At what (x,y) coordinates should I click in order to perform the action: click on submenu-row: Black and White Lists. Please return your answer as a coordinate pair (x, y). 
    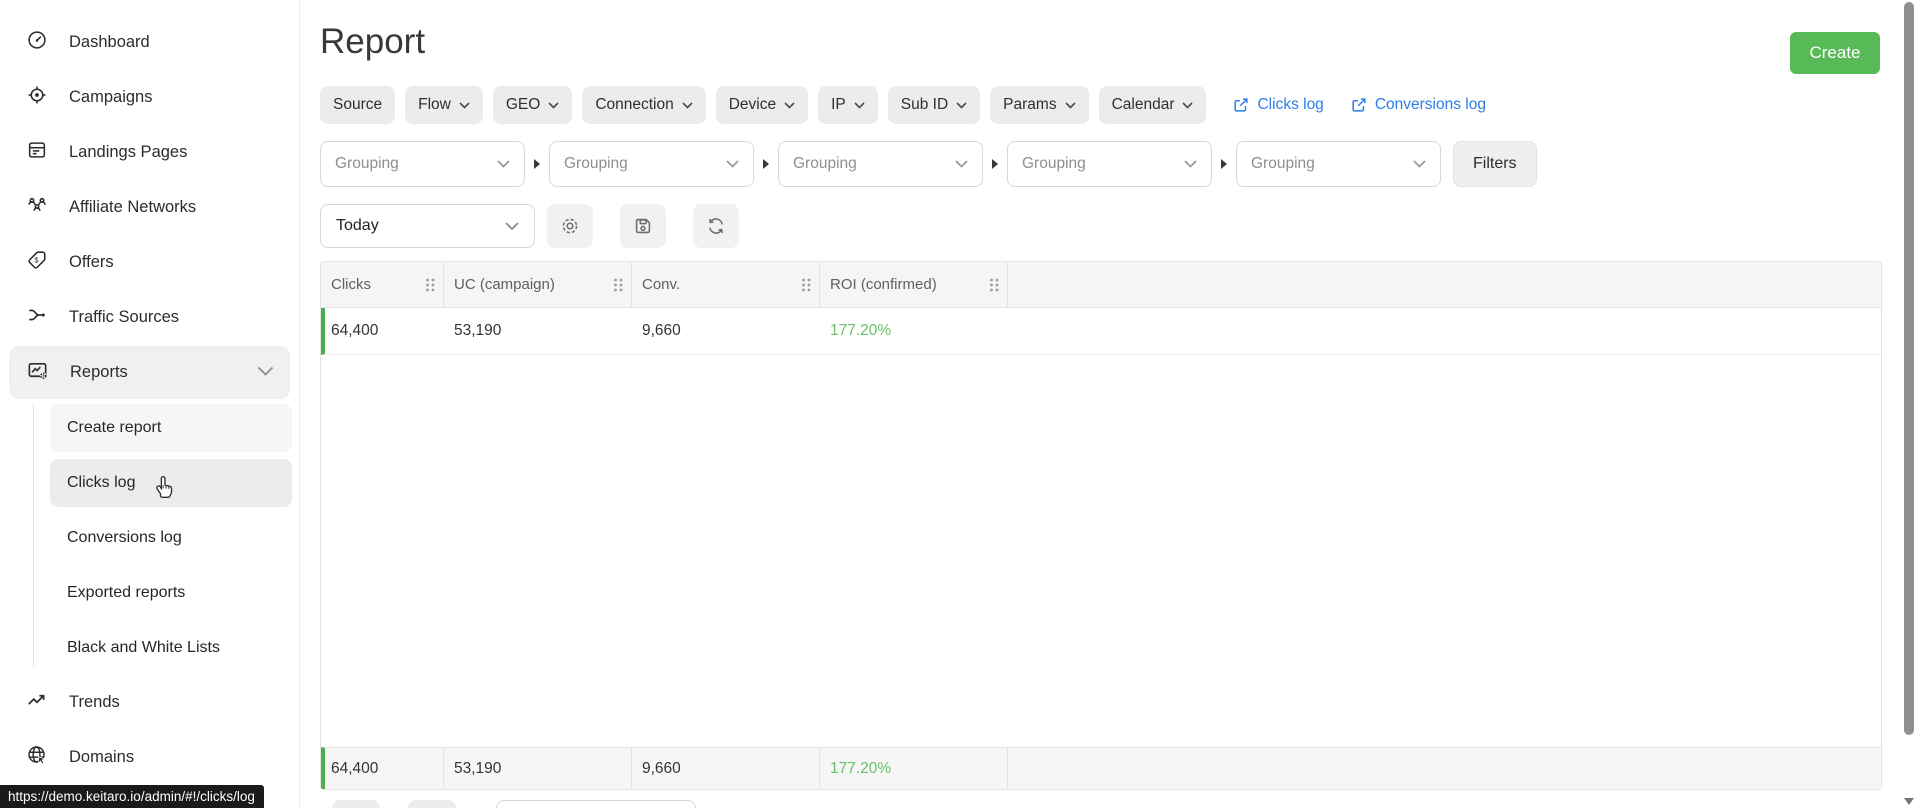
    Looking at the image, I should click on (149, 647).